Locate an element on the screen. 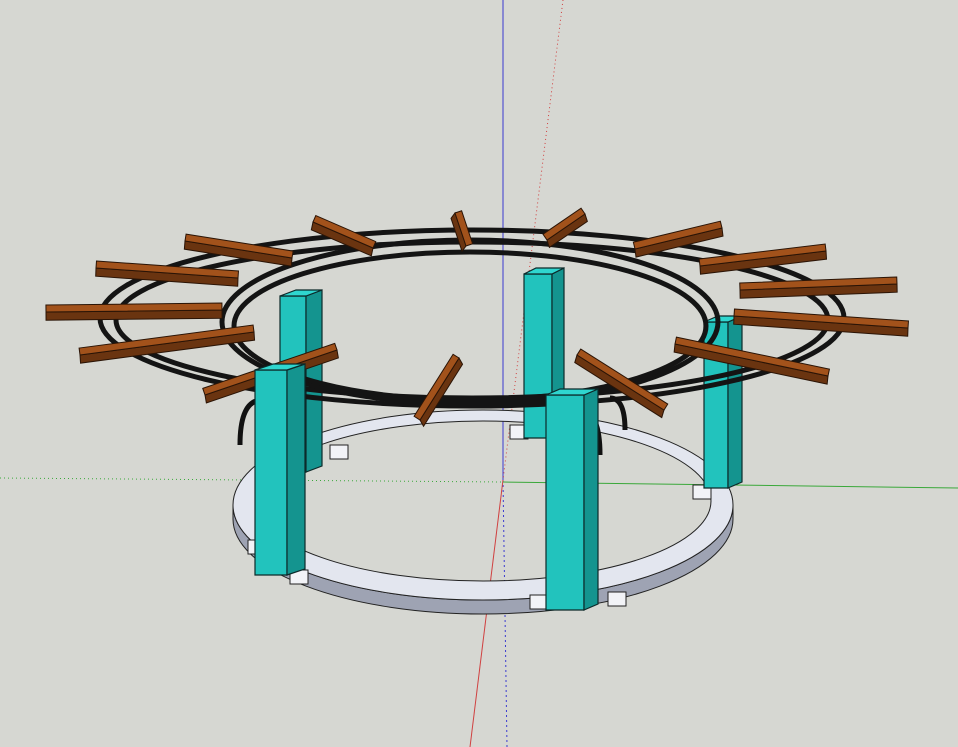  post-front-right-side-face is located at coordinates (591, 499).